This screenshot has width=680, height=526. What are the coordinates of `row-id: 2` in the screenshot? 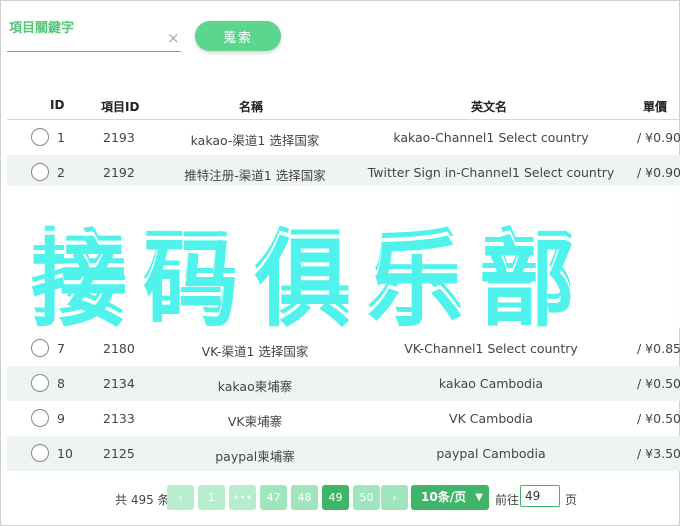 It's located at (61, 172).